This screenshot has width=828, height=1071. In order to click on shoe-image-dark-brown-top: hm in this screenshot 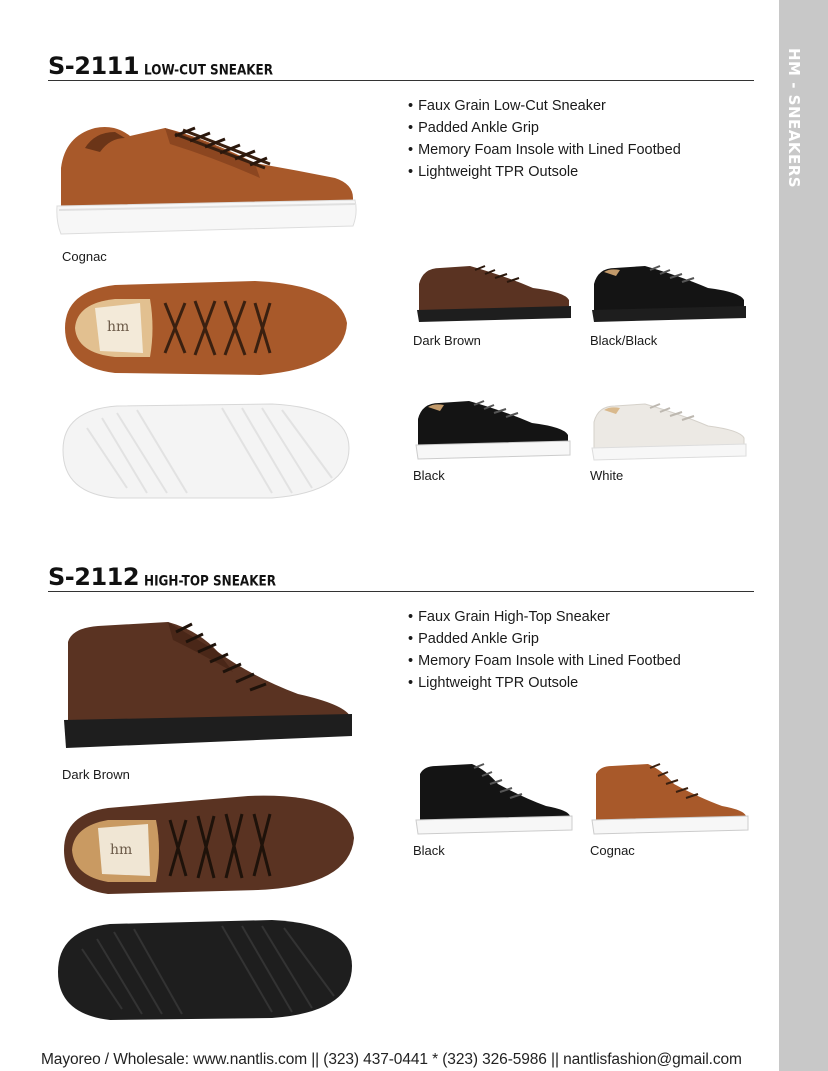, I will do `click(209, 844)`.